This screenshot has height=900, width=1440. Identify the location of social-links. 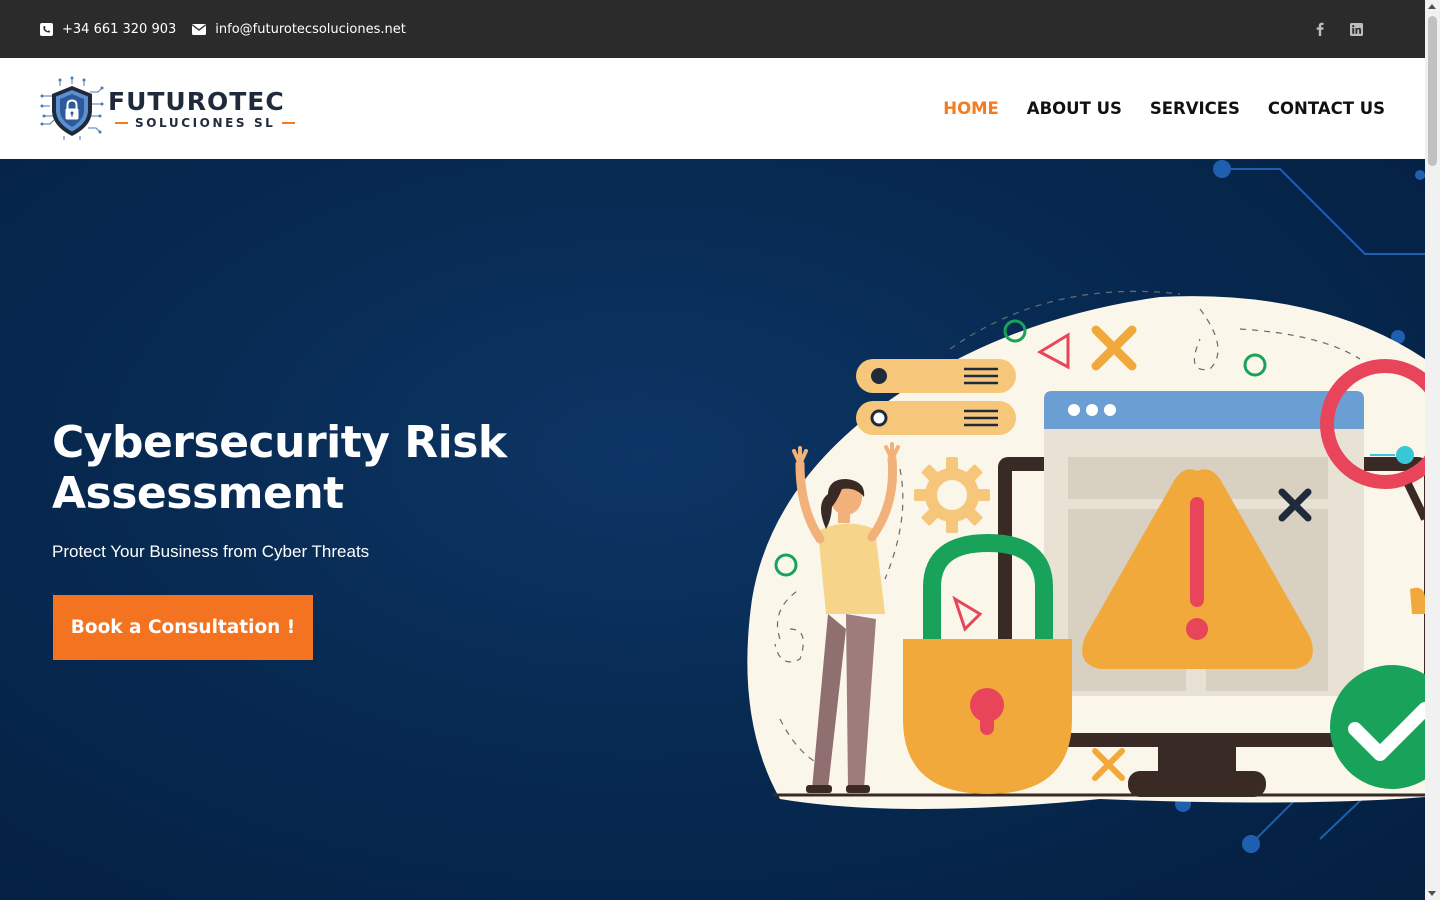
(1338, 29).